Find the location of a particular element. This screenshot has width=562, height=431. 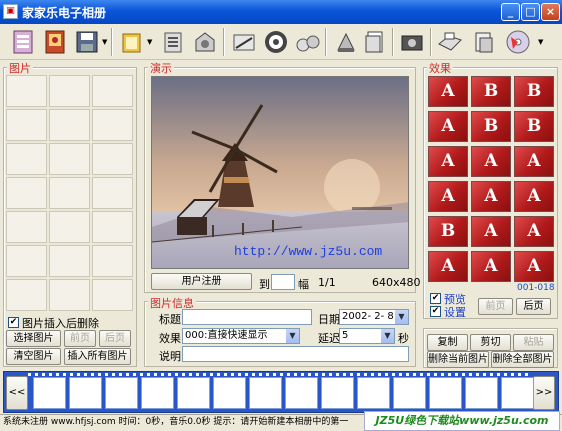

music-icon is located at coordinates (308, 42).